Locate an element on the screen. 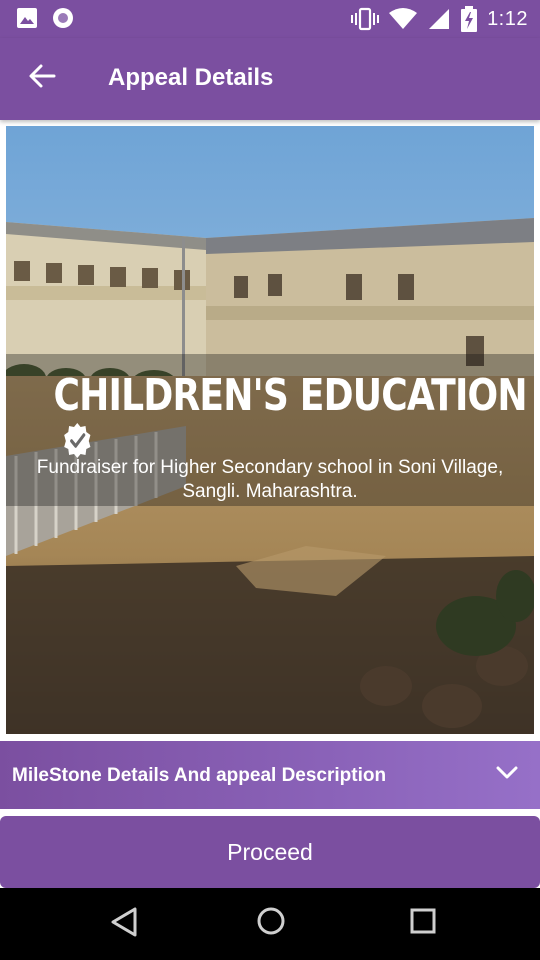  system-nav-bar is located at coordinates (270, 924).